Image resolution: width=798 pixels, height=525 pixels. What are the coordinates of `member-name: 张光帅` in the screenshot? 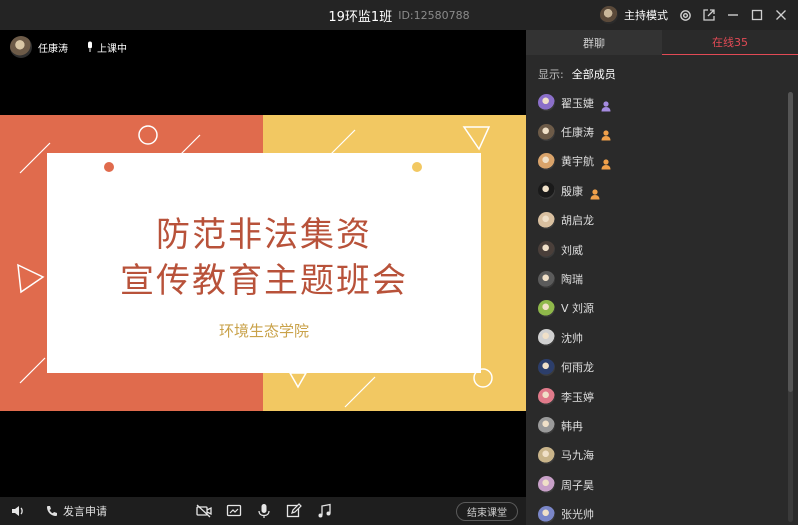 It's located at (577, 515).